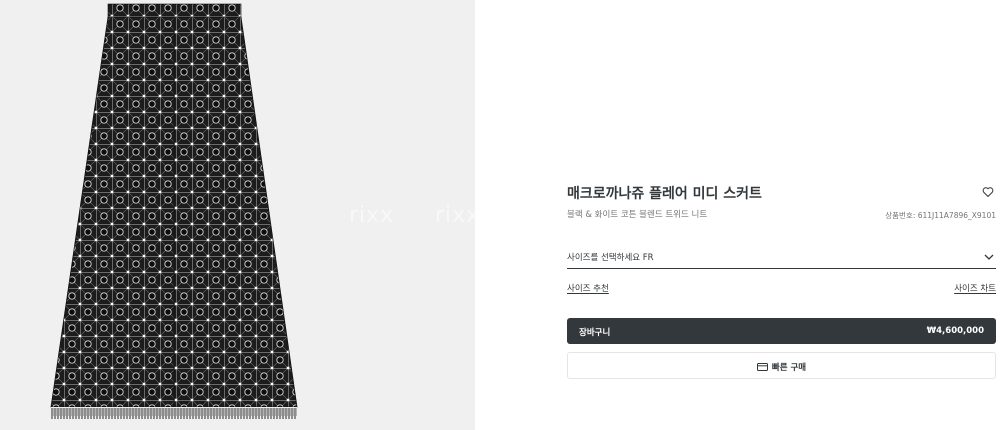  Describe the element at coordinates (940, 215) in the screenshot. I see `product-reference: 상품번호: 611J11A7896_X9101` at that location.